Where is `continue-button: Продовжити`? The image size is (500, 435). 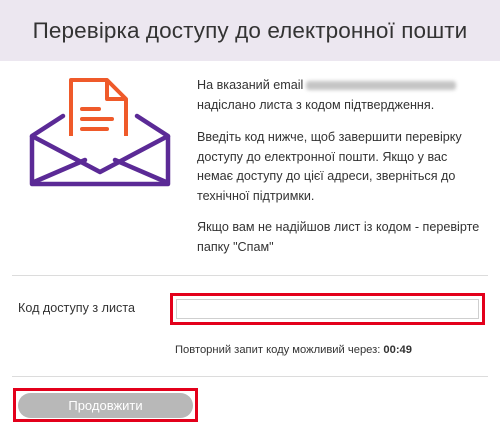
continue-button: Продовжити is located at coordinates (105, 405).